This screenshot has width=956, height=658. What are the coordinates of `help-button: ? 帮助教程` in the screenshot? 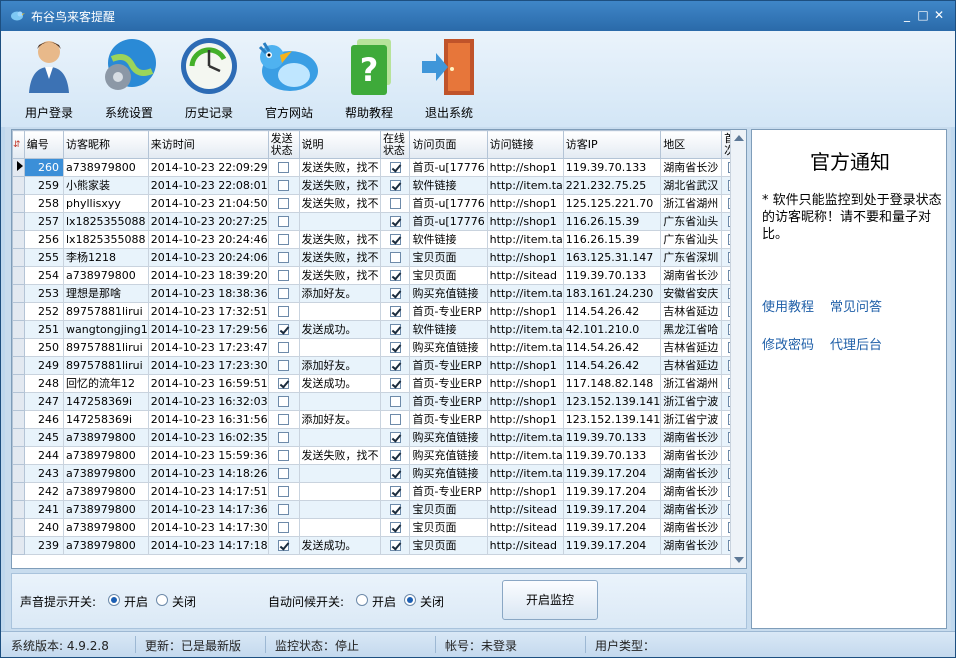 It's located at (369, 79).